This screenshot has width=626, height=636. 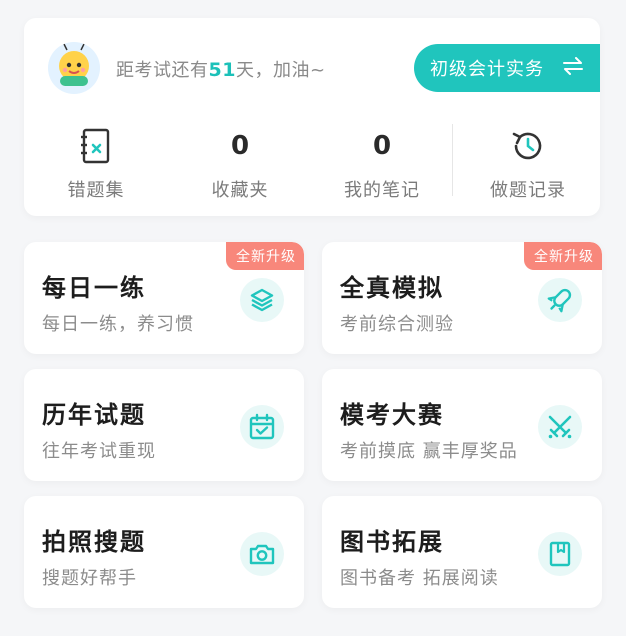 What do you see at coordinates (392, 288) in the screenshot?
I see `feature-title: 全真模拟` at bounding box center [392, 288].